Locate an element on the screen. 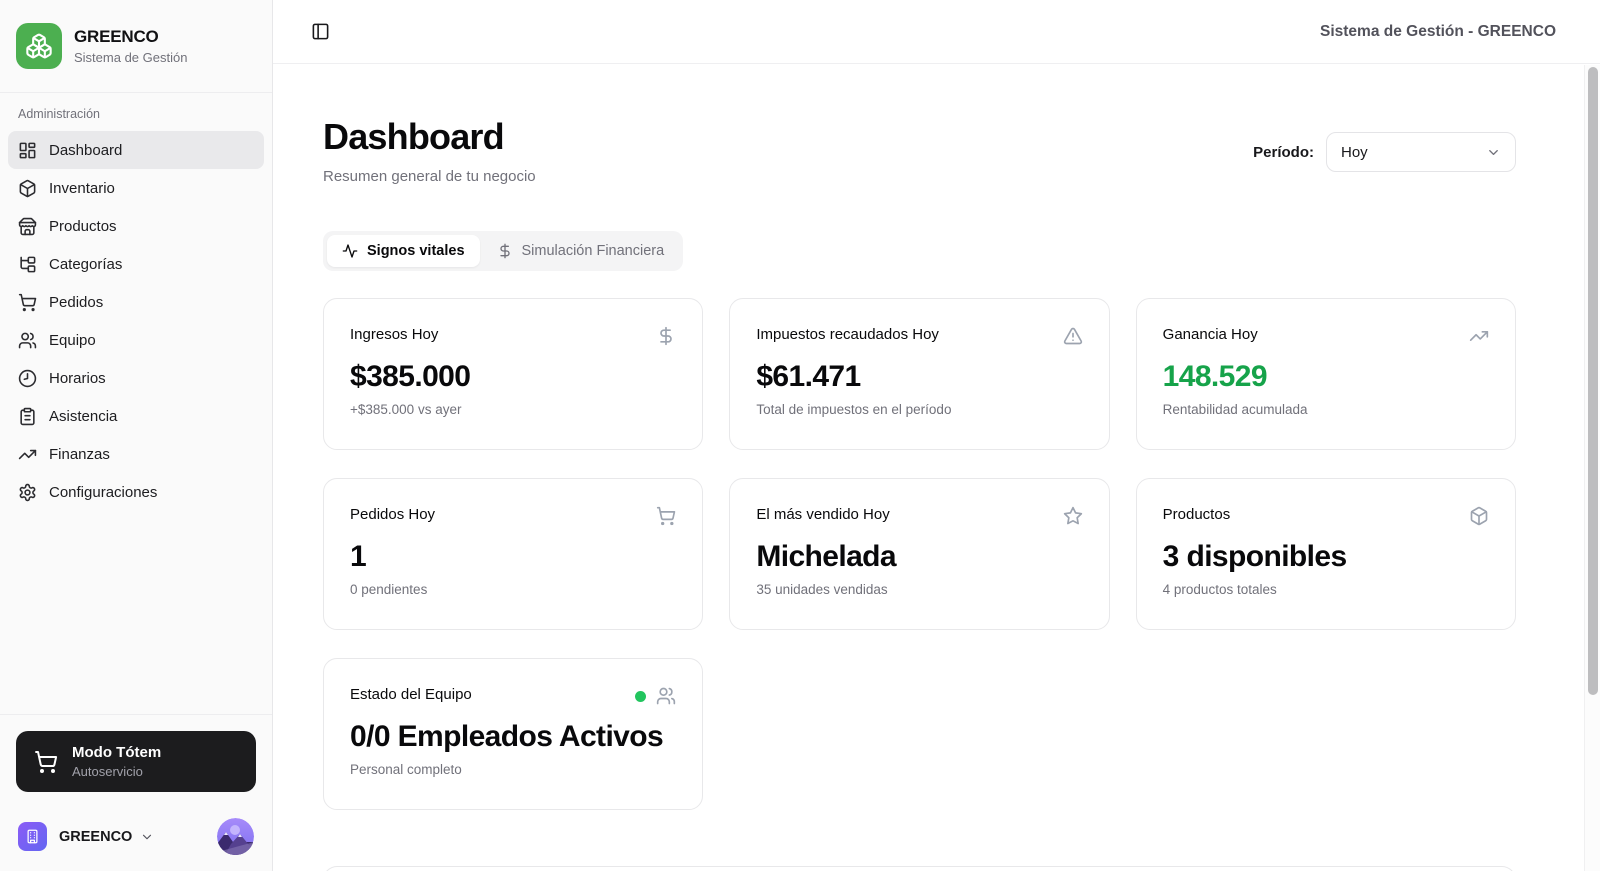 This screenshot has width=1600, height=871. card-subtitle: 4 productos totales is located at coordinates (1219, 589).